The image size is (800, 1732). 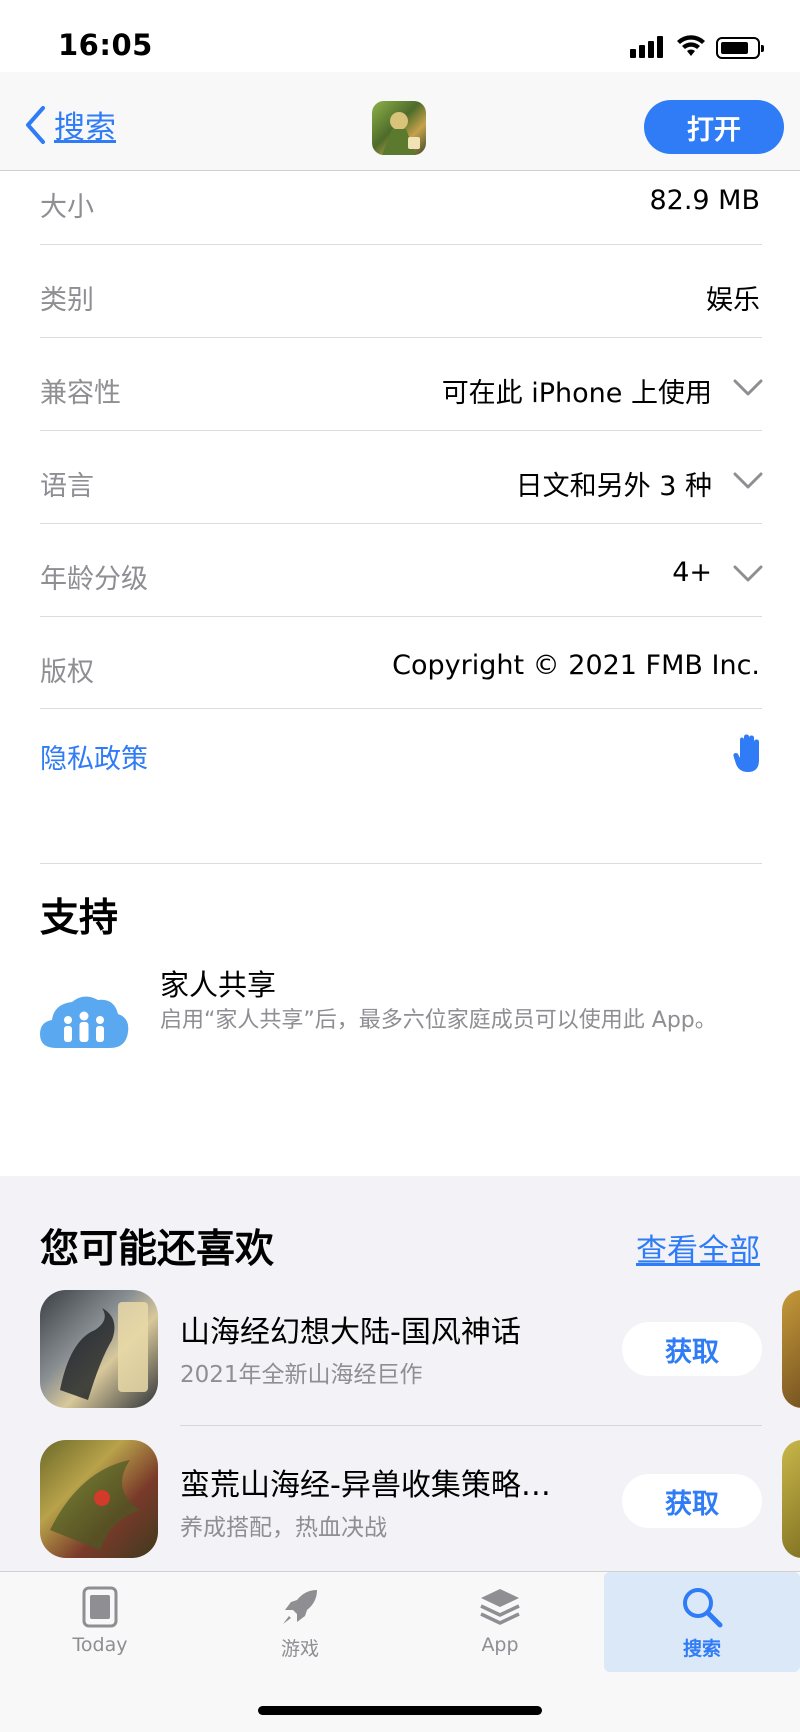 I want to click on tab-label: Today, so click(x=100, y=1645).